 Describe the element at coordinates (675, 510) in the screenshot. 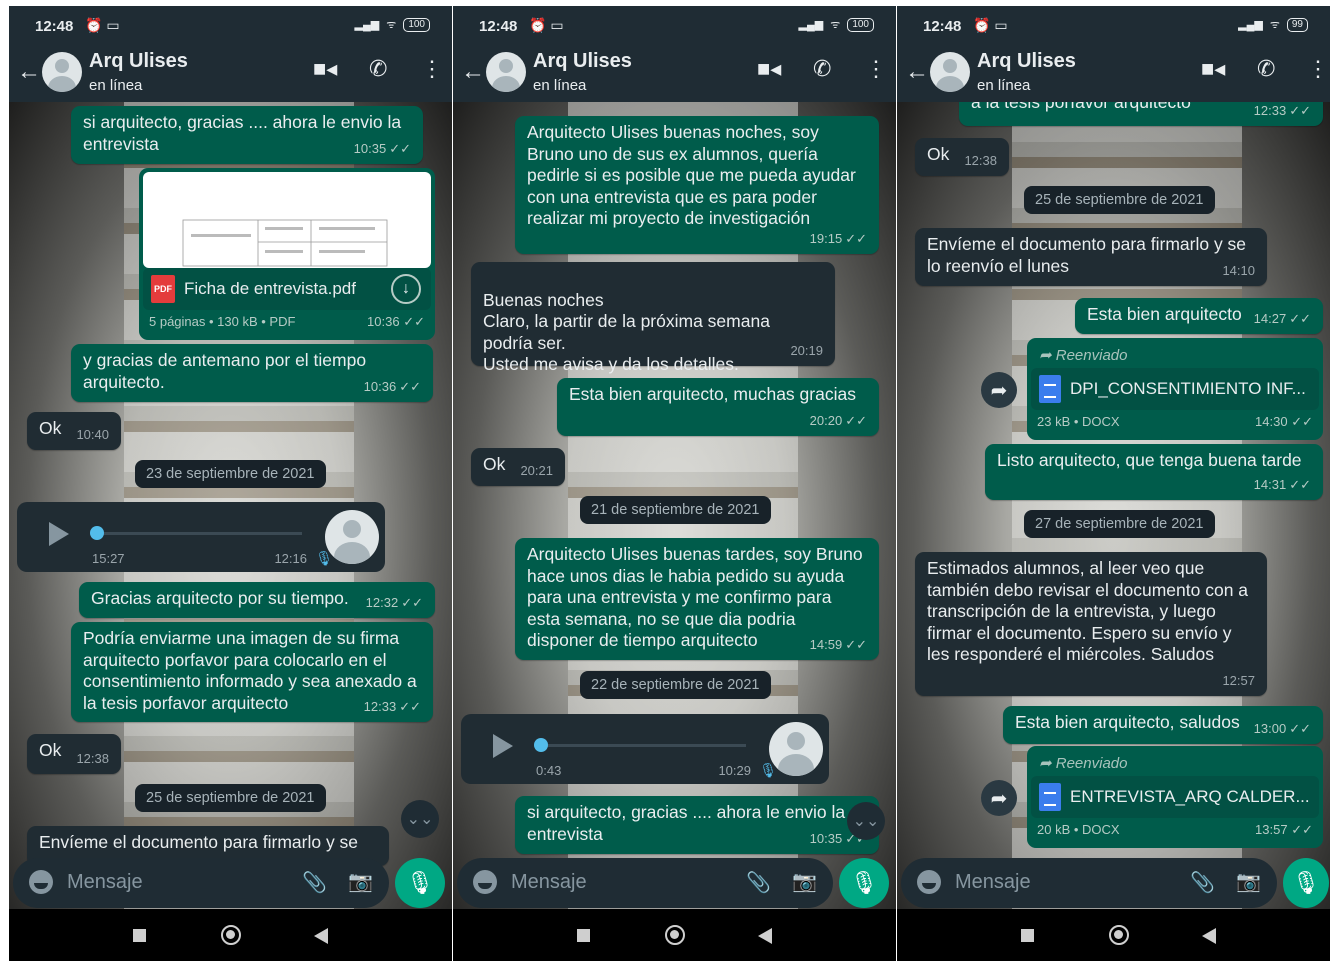

I see `date-chip: 21 de septiembre de 2021` at that location.